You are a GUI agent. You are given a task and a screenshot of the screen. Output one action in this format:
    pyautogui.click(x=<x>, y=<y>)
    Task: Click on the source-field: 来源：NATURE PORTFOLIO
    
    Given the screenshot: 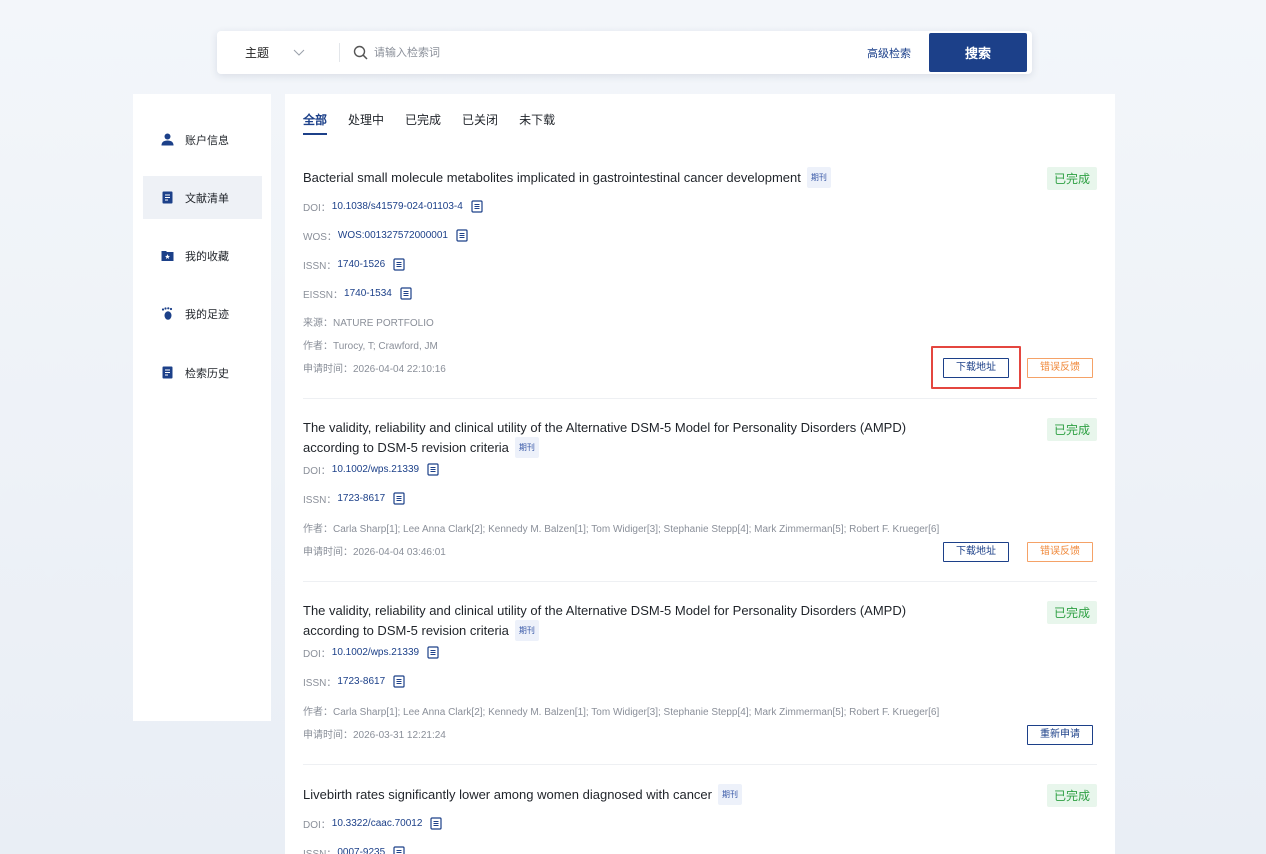 What is the action you would take?
    pyautogui.click(x=368, y=323)
    